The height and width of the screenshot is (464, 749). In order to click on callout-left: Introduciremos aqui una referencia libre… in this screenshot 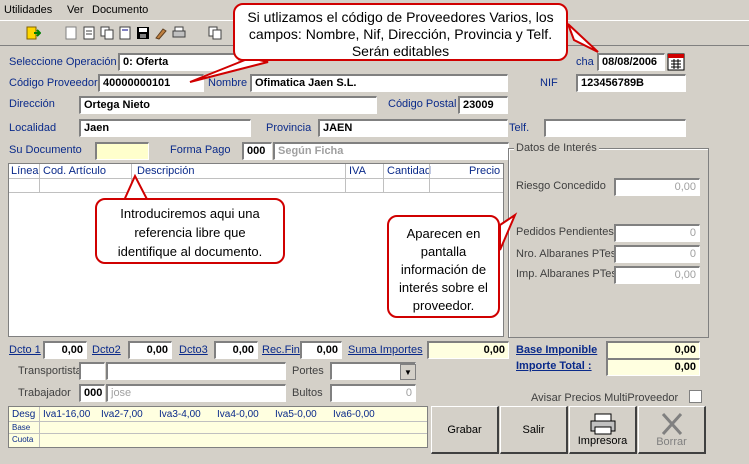, I will do `click(190, 231)`.